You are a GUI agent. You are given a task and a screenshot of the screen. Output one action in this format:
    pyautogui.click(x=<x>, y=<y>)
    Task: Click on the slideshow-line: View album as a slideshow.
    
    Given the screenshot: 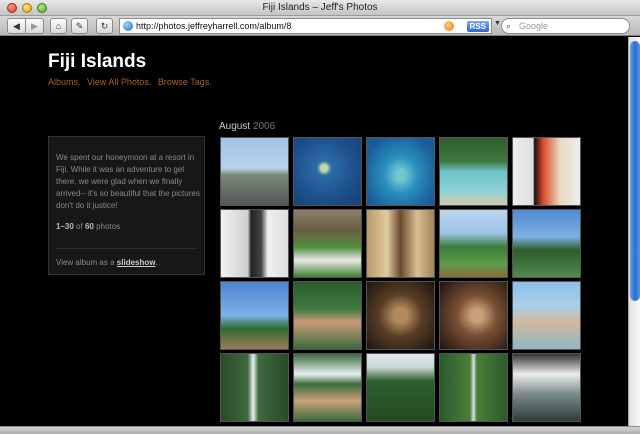 What is the action you would take?
    pyautogui.click(x=107, y=262)
    